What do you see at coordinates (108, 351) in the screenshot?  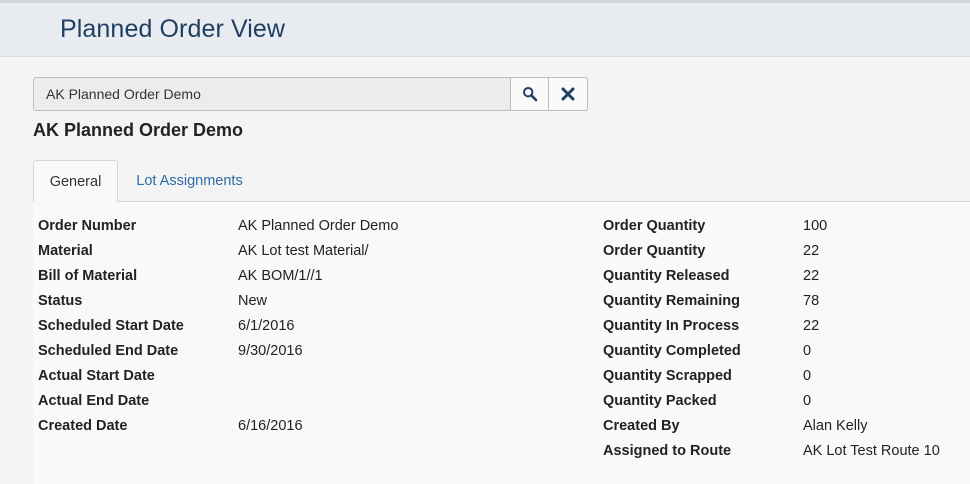 I see `field-label: Scheduled End Date` at bounding box center [108, 351].